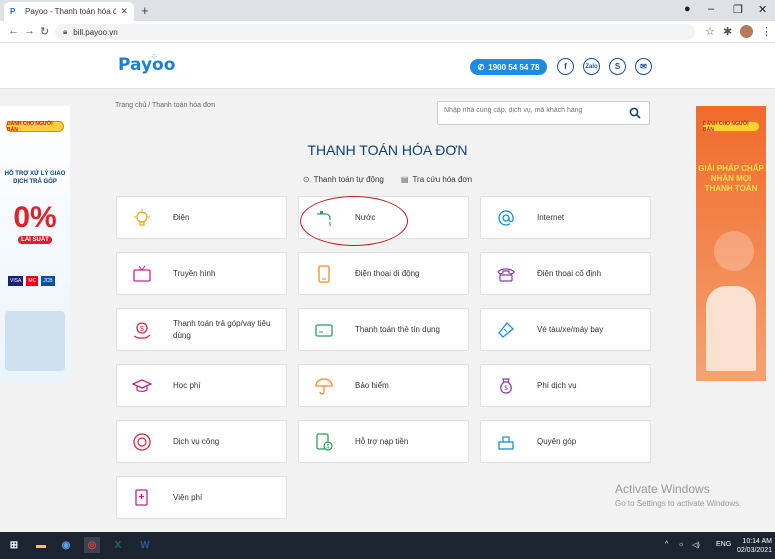 The width and height of the screenshot is (775, 559). What do you see at coordinates (383, 273) in the screenshot?
I see `service-card-mobile: Điện thoại di động` at bounding box center [383, 273].